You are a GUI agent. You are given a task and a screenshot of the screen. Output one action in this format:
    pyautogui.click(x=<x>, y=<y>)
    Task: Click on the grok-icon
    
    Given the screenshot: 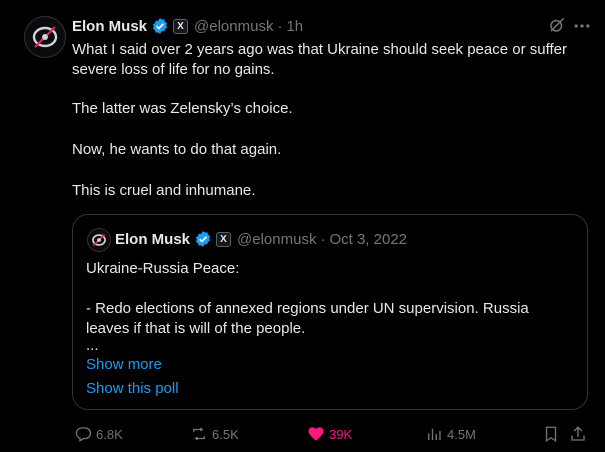 What is the action you would take?
    pyautogui.click(x=557, y=25)
    